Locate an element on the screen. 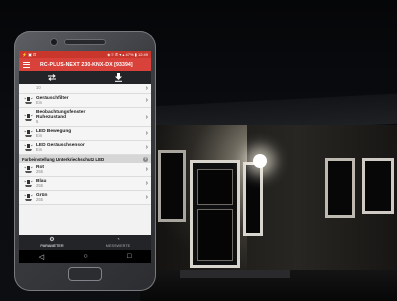  sliders-icon: ⚙ is located at coordinates (52, 240).